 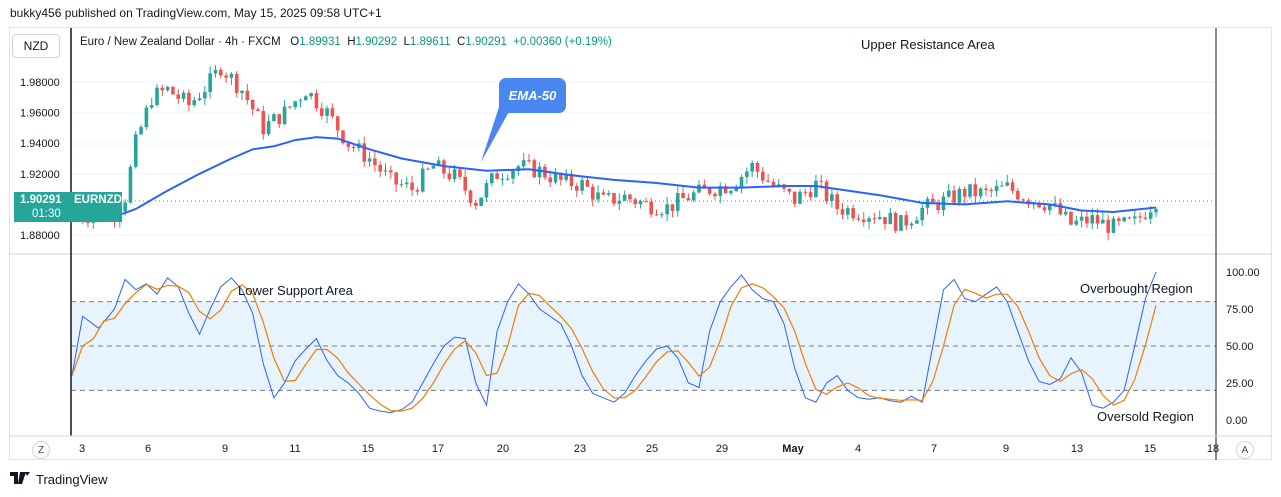 I want to click on last-price-value: 1.90291, so click(x=41, y=200).